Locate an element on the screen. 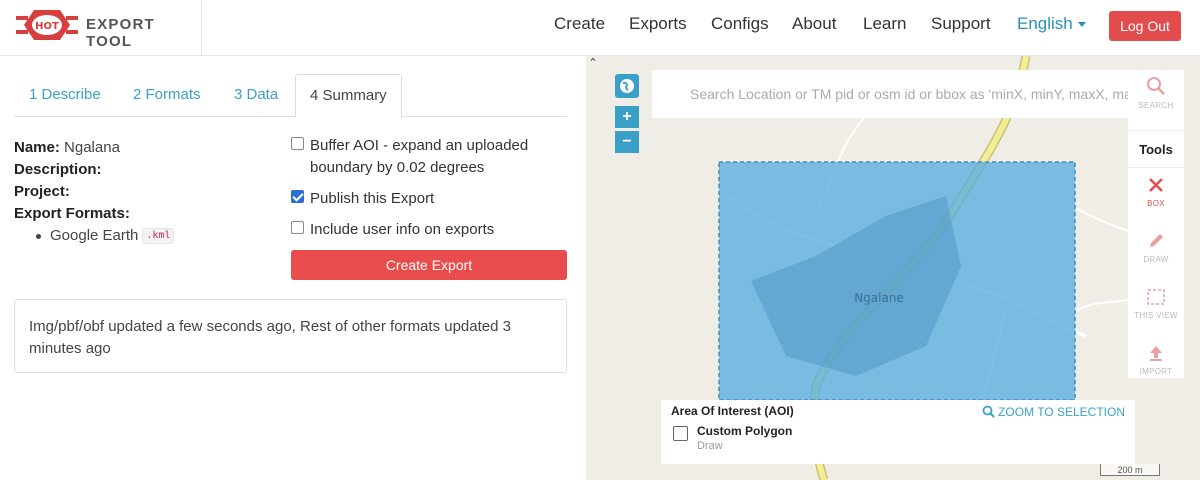 This screenshot has width=1200, height=480. zoom-to-selection-button: ZOOM TO SELECTION is located at coordinates (1053, 412).